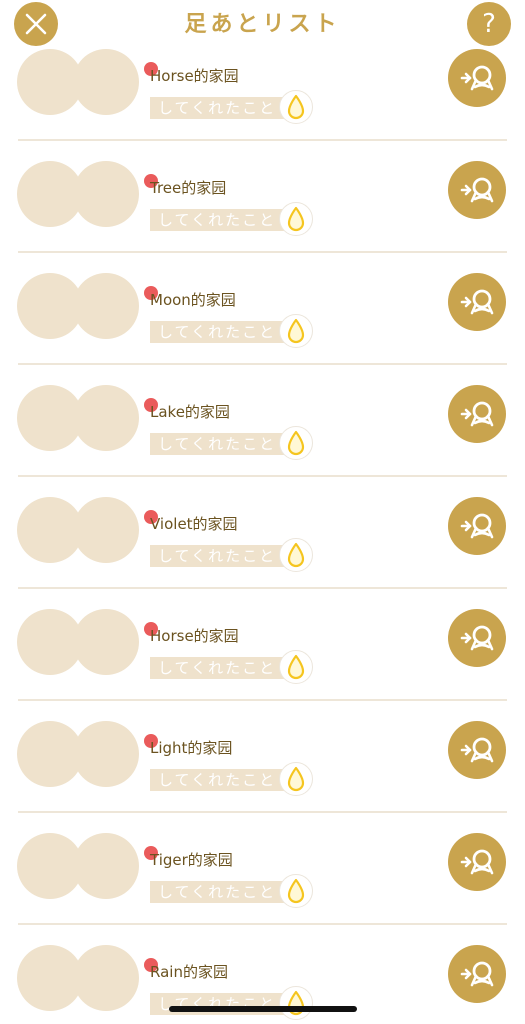 This screenshot has width=525, height=1024. Describe the element at coordinates (193, 300) in the screenshot. I see `home-name: Moon的家园` at that location.